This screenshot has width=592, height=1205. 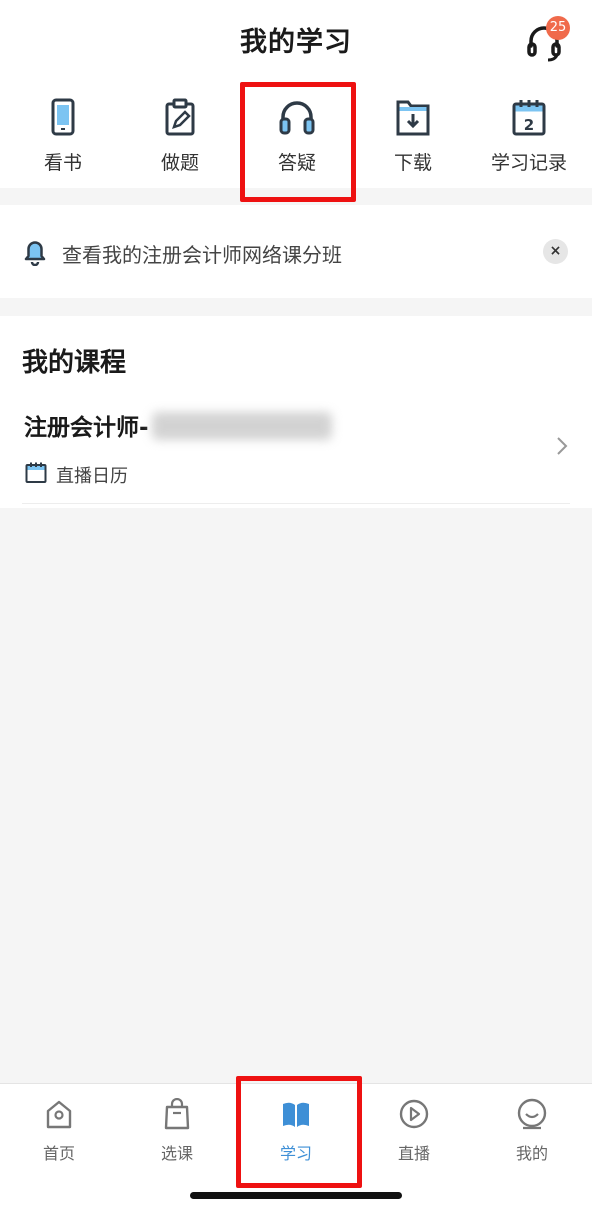 I want to click on smile-face-icon, so click(x=532, y=1114).